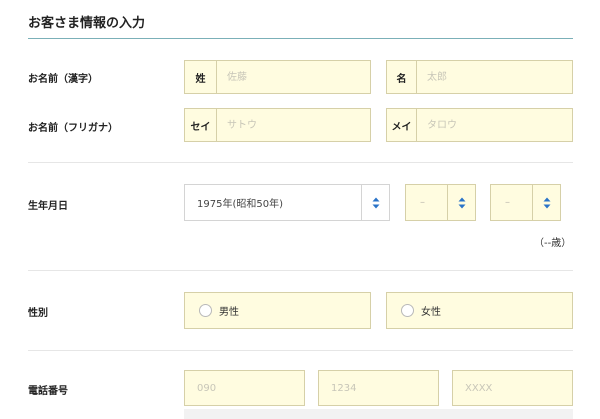  Describe the element at coordinates (277, 310) in the screenshot. I see `gender-option-male: 男性` at that location.